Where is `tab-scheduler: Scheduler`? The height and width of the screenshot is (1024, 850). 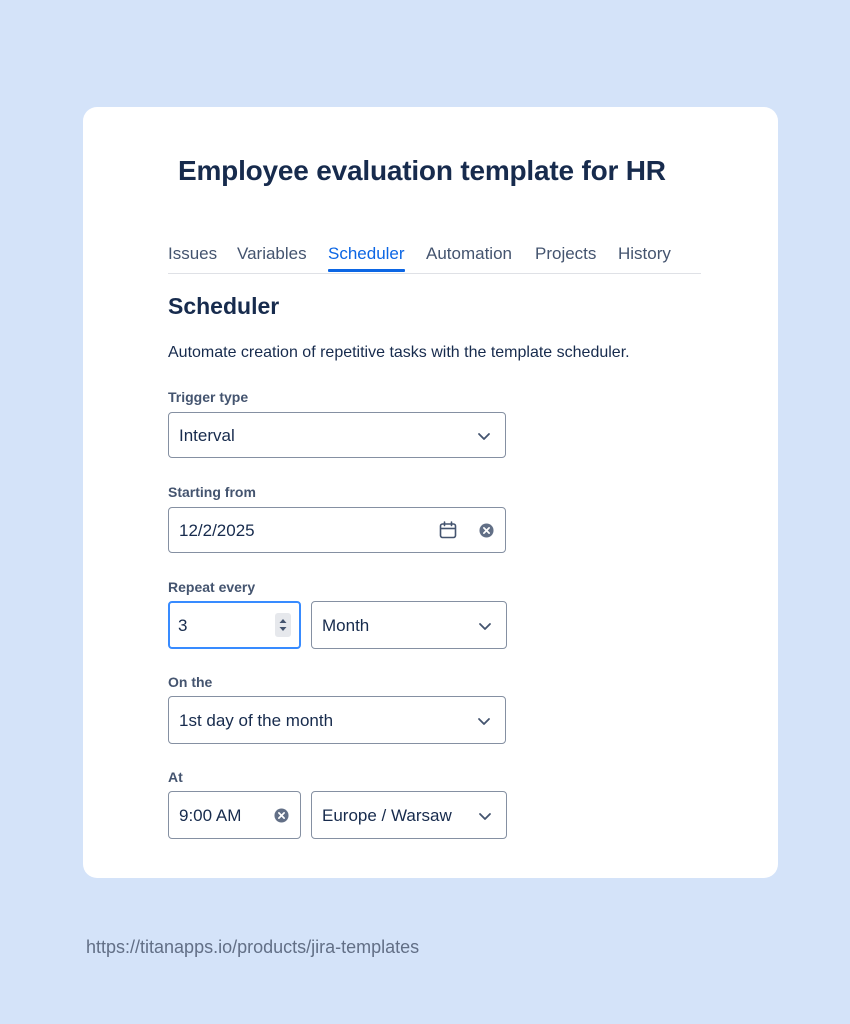 tab-scheduler: Scheduler is located at coordinates (366, 257).